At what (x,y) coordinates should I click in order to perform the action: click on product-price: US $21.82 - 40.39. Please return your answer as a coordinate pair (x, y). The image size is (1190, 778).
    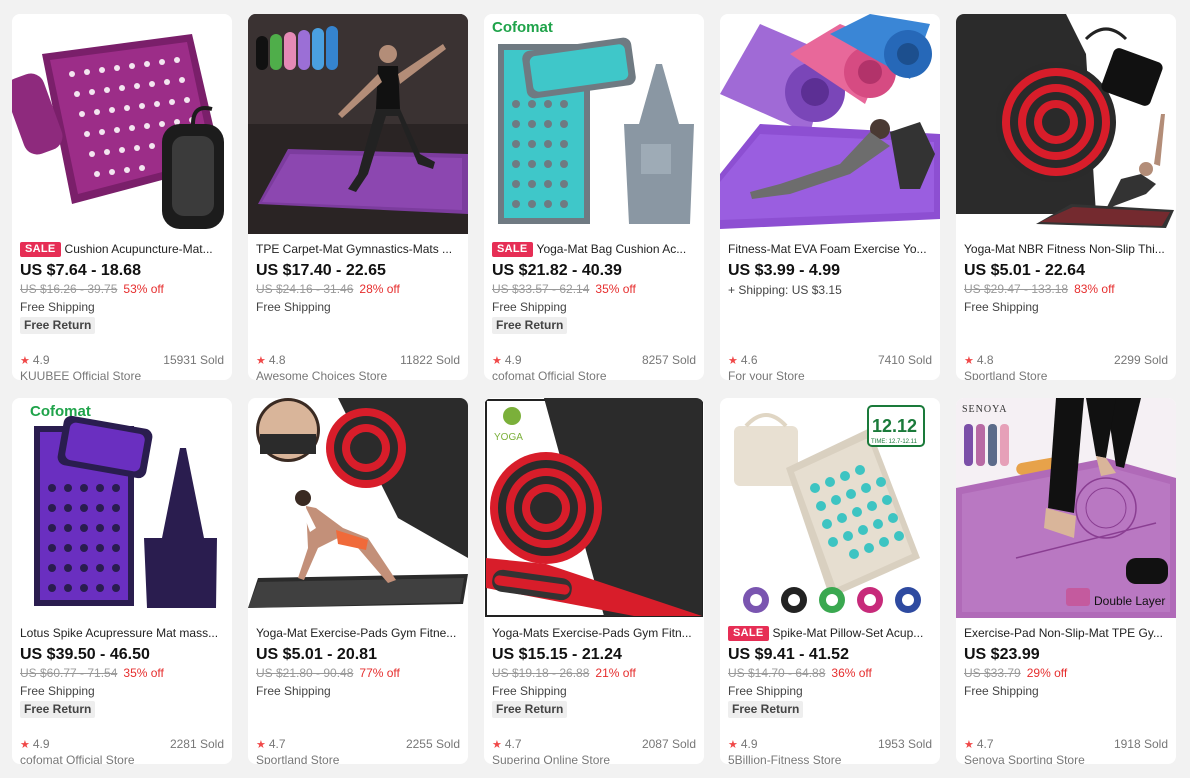
    Looking at the image, I should click on (557, 270).